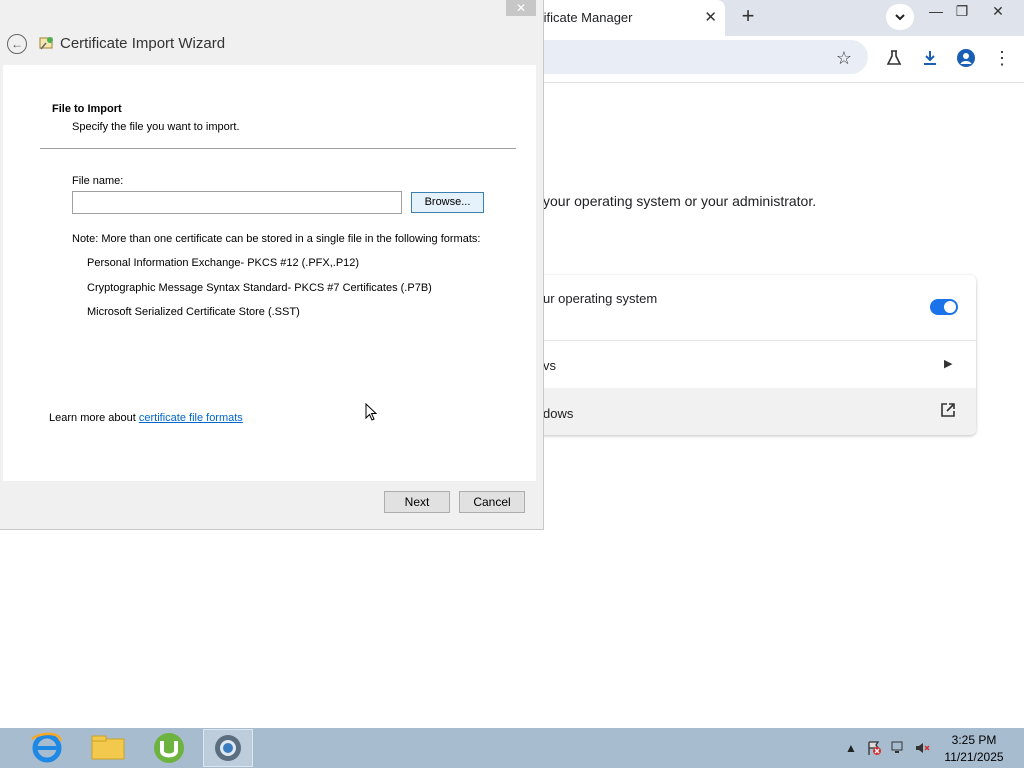 The image size is (1024, 772). I want to click on internet-explorer-icon, so click(47, 748).